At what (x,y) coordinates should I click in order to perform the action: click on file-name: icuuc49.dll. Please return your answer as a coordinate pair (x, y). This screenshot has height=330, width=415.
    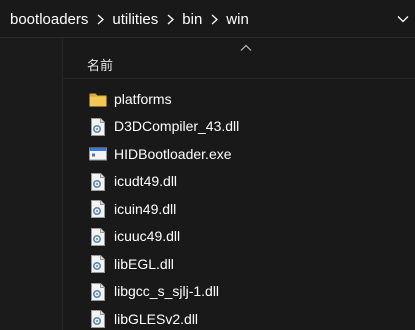
    Looking at the image, I should click on (147, 236).